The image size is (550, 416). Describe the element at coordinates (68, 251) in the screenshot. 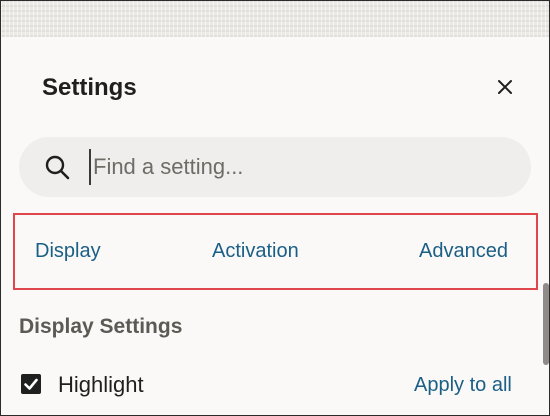

I see `tab-display: Display` at that location.